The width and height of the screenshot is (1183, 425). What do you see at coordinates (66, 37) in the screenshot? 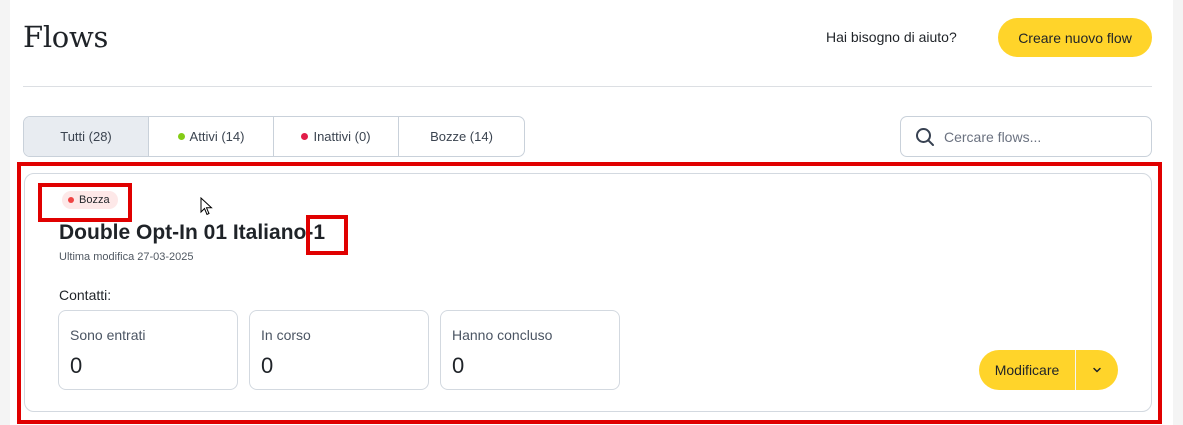
I see `page-title: Flows` at bounding box center [66, 37].